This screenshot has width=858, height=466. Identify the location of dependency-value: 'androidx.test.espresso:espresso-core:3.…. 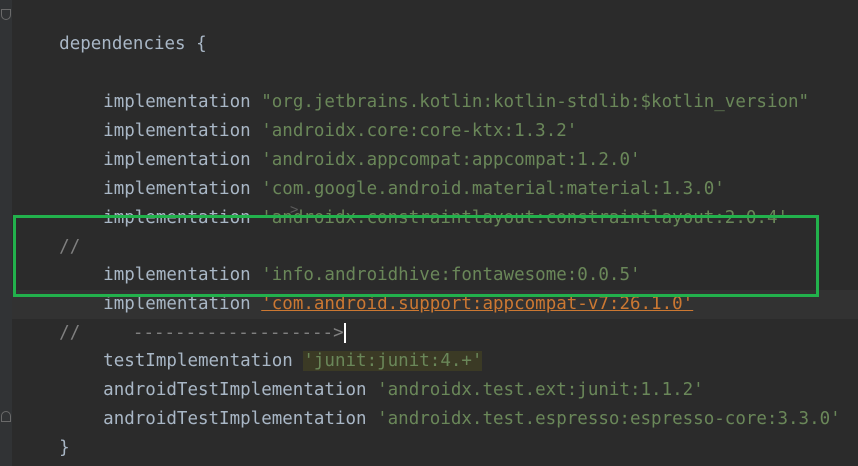
(609, 419).